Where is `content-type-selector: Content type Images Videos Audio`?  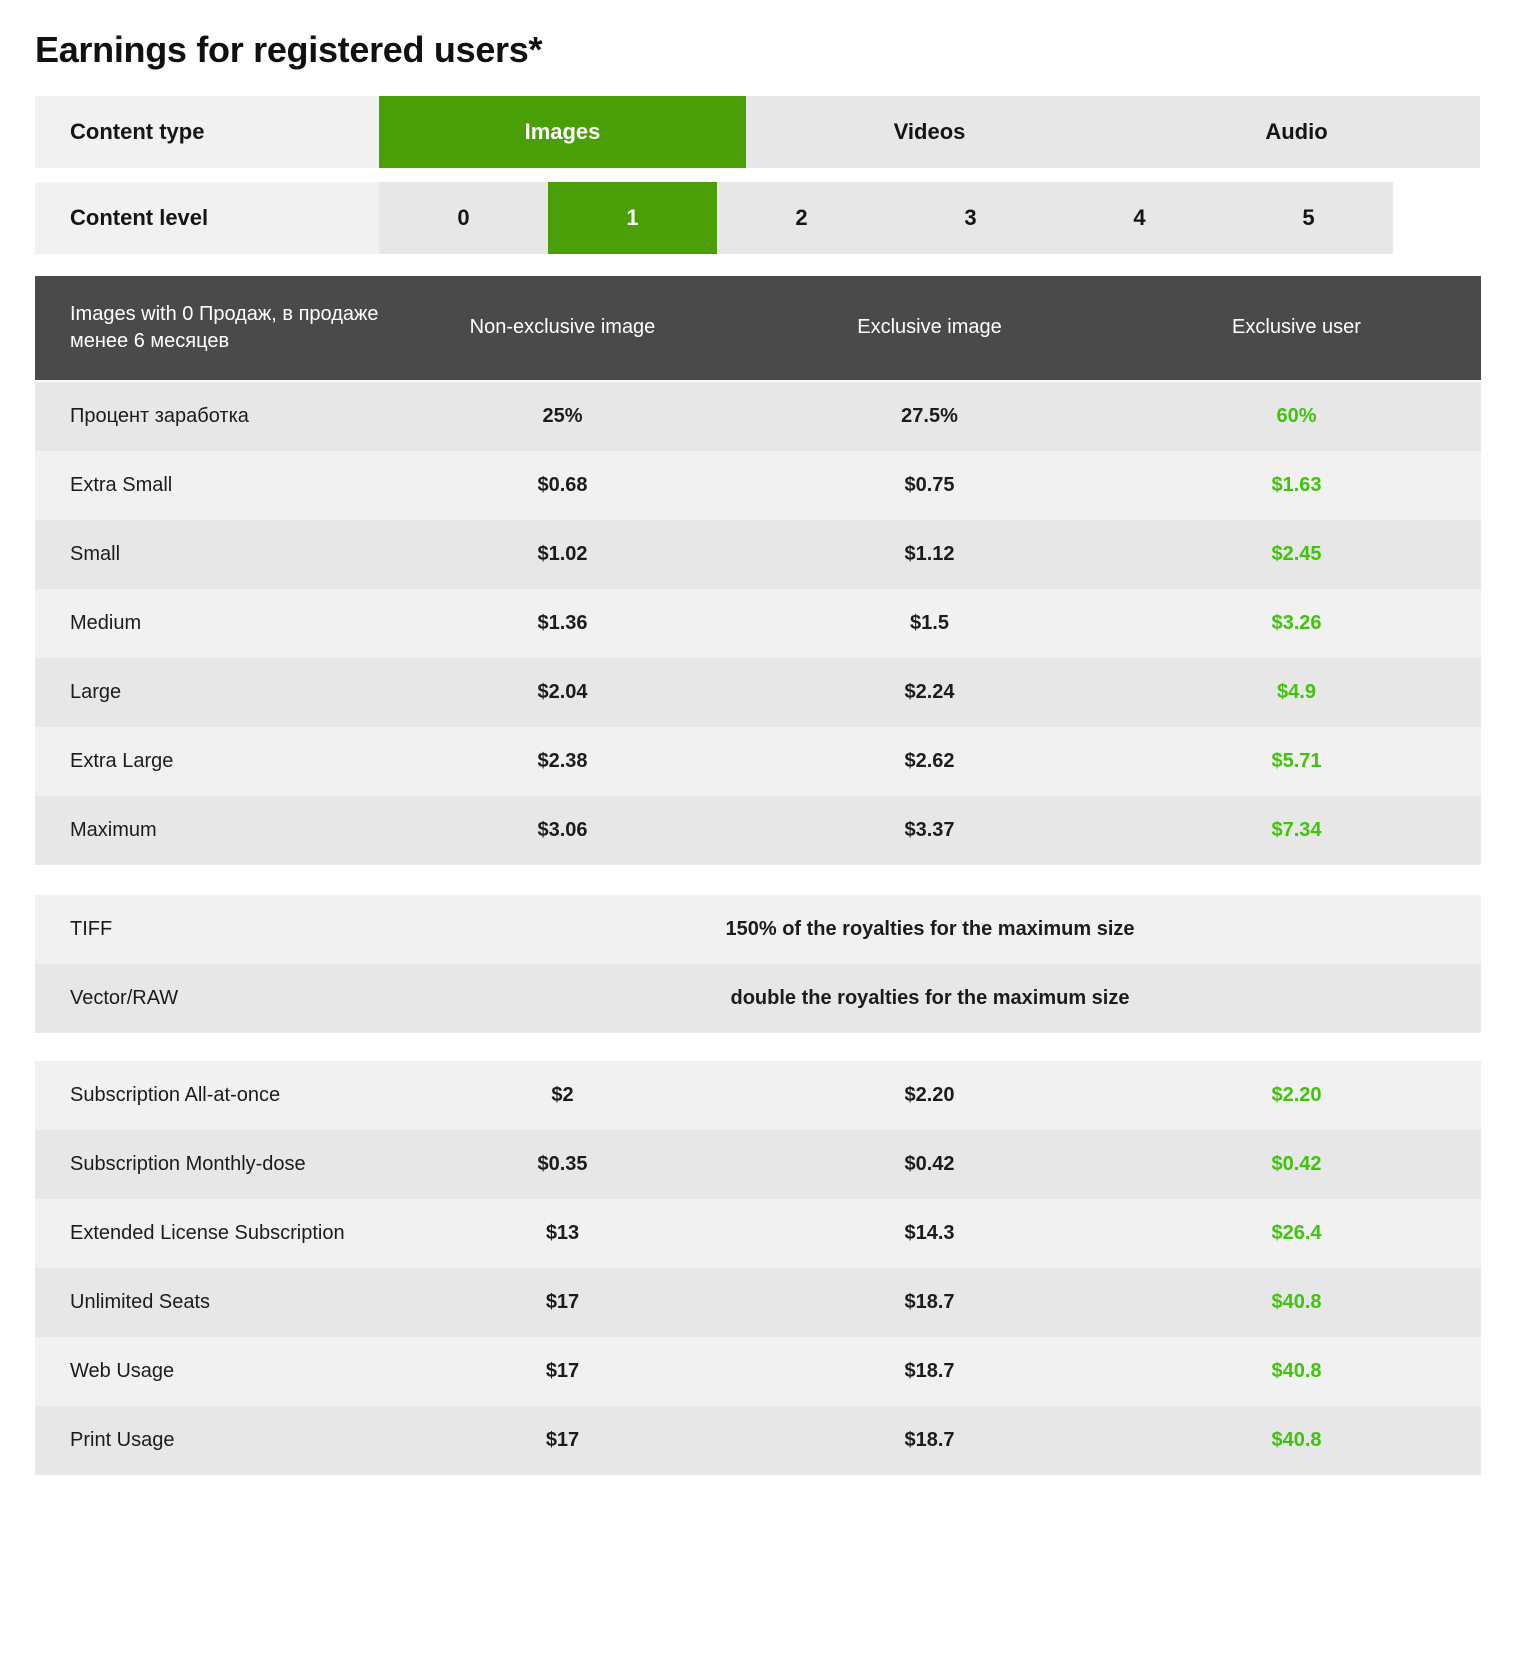
content-type-selector: Content type Images Videos Audio is located at coordinates (758, 131).